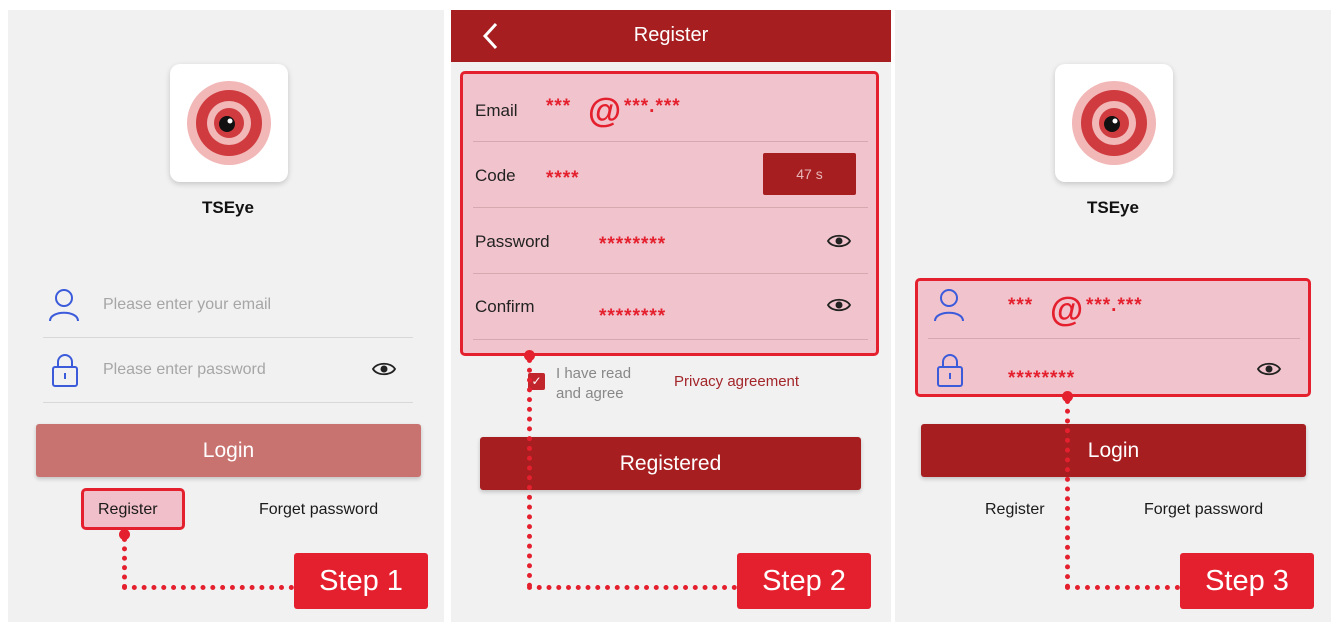 The width and height of the screenshot is (1337, 625). I want to click on step-badge: Step 3, so click(1247, 581).